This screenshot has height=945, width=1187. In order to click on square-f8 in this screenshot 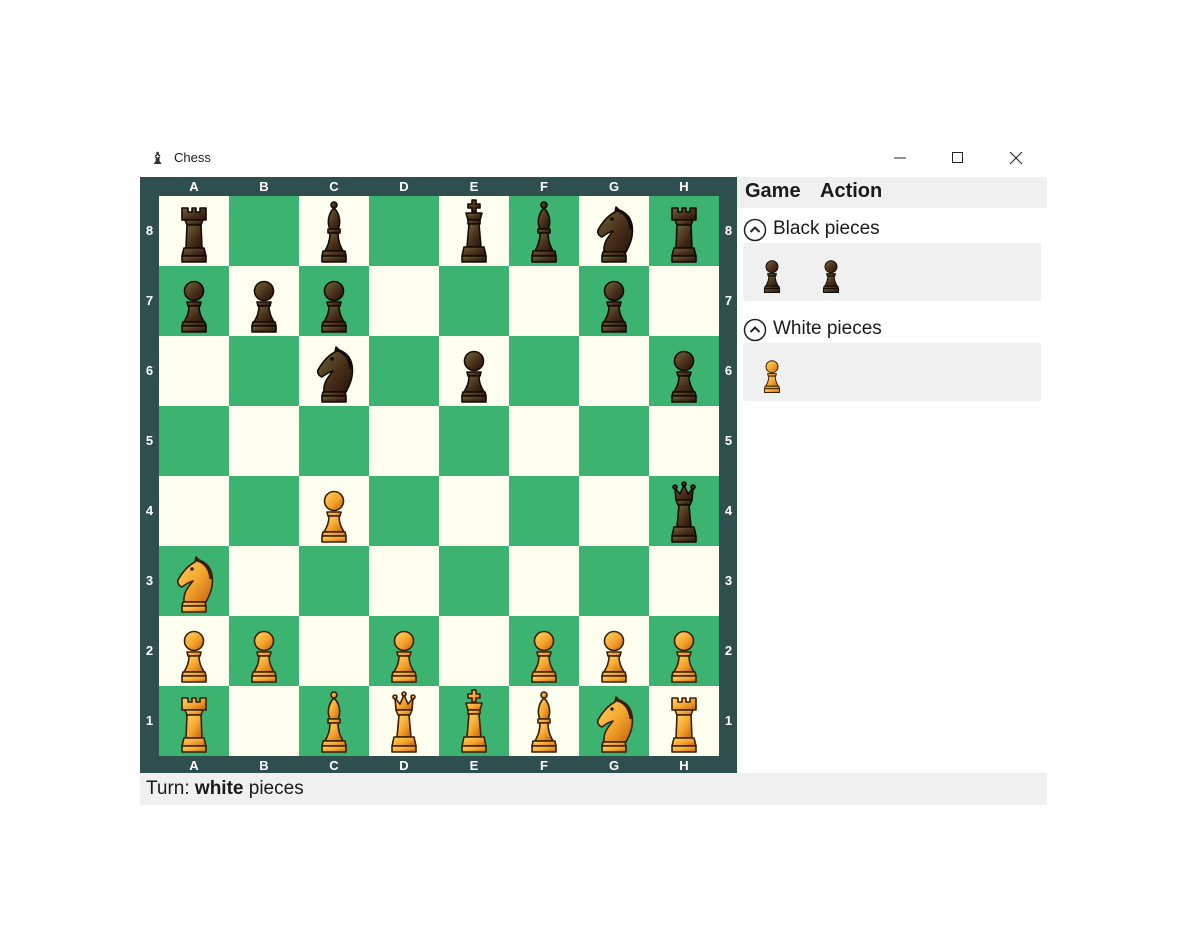, I will do `click(544, 231)`.